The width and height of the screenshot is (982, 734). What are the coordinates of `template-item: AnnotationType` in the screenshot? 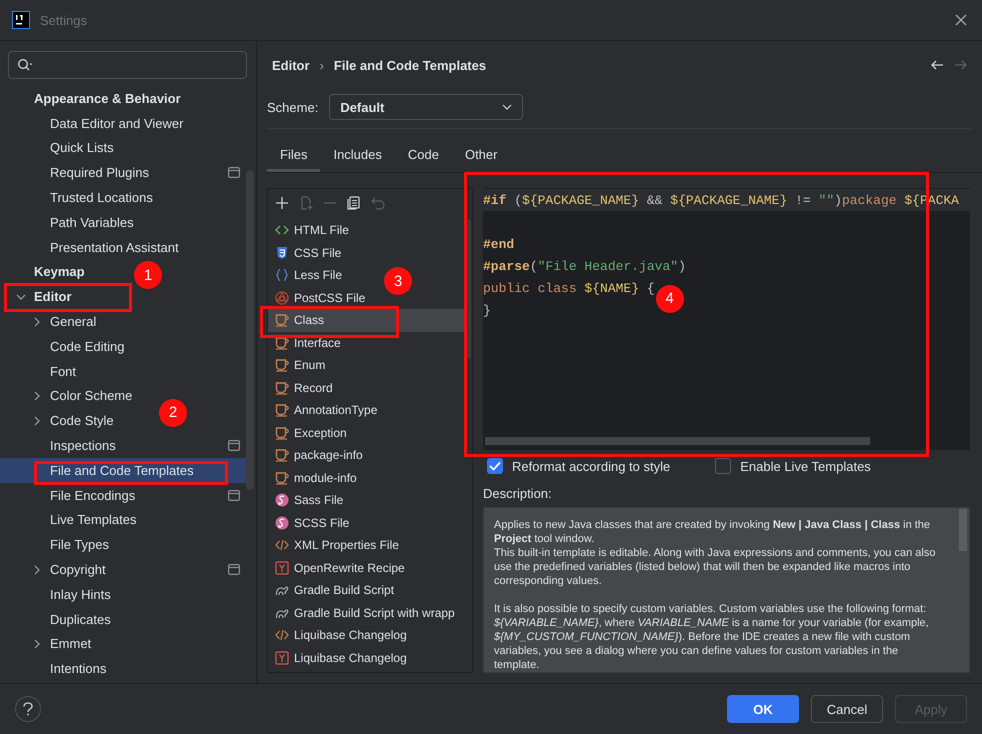 It's located at (336, 410).